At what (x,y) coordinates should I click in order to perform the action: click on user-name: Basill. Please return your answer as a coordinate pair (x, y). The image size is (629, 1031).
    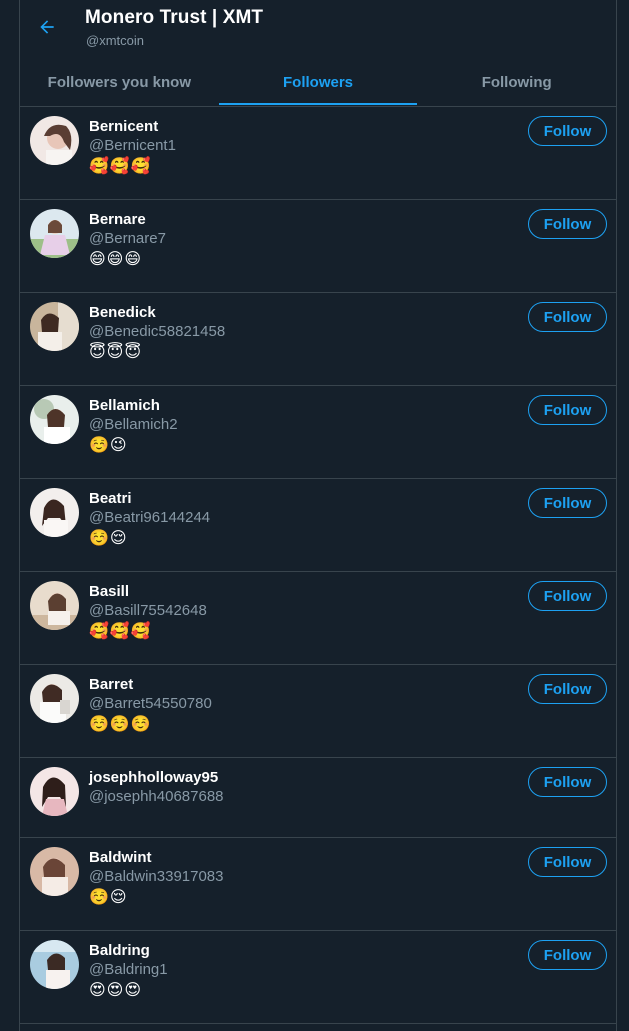
    Looking at the image, I should click on (109, 591).